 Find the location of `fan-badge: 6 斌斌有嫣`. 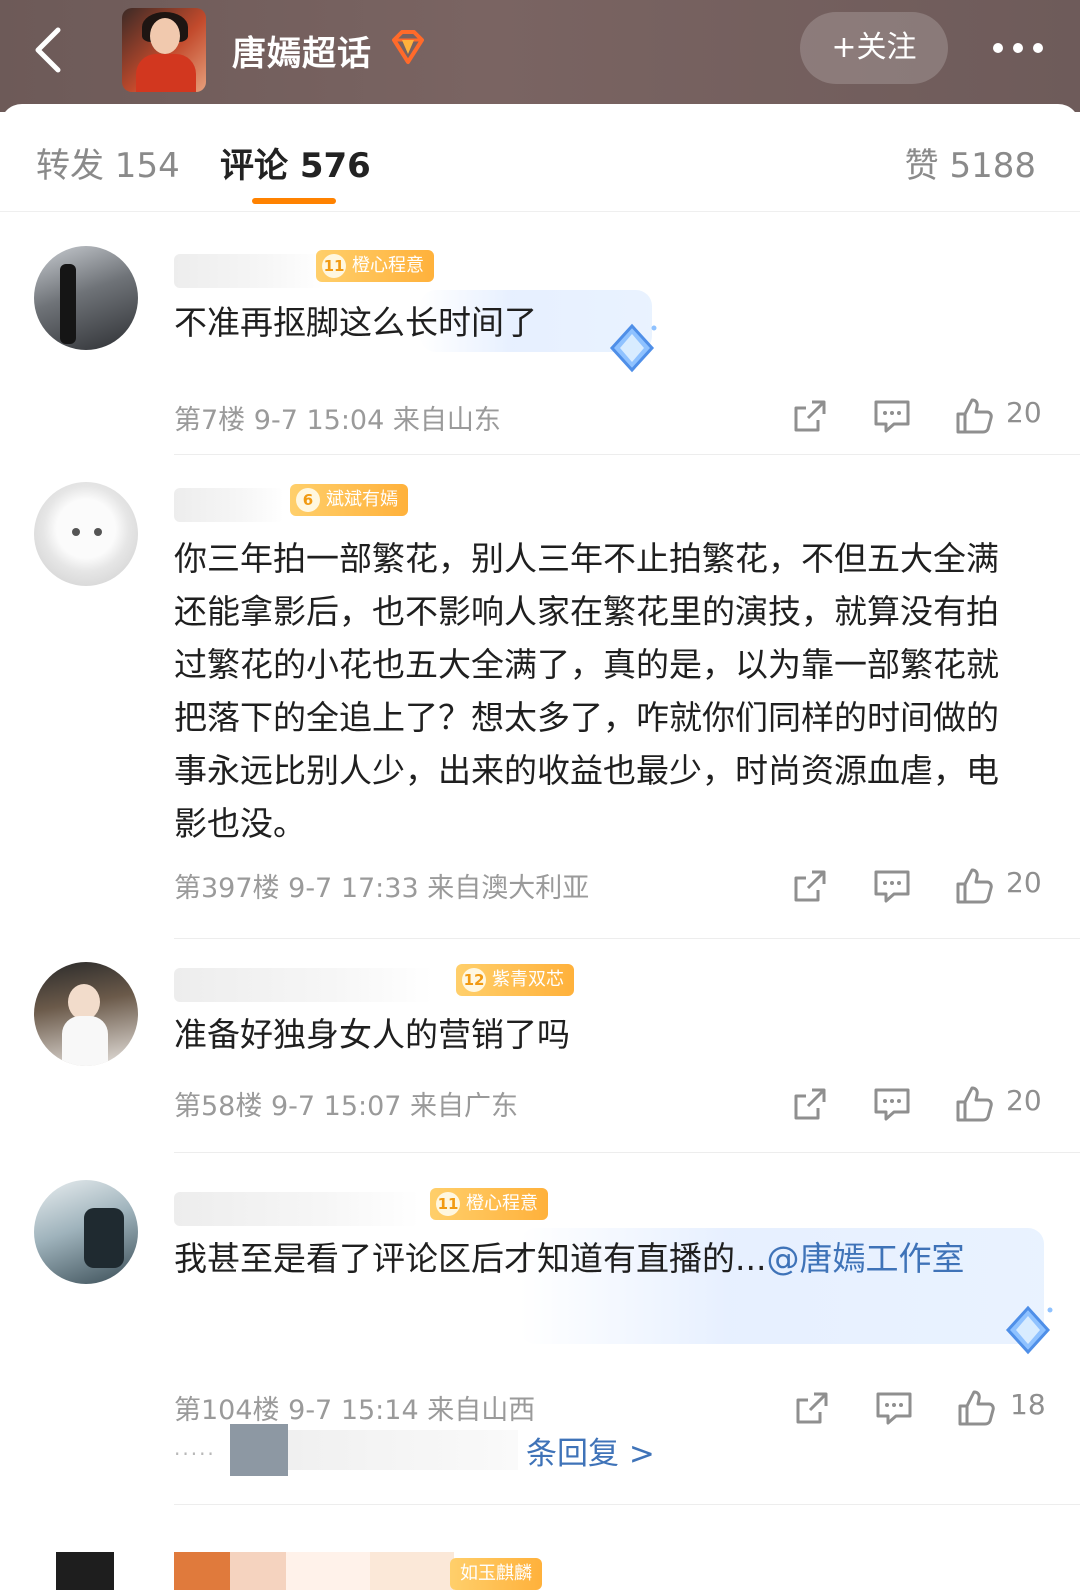

fan-badge: 6 斌斌有嫣 is located at coordinates (349, 500).